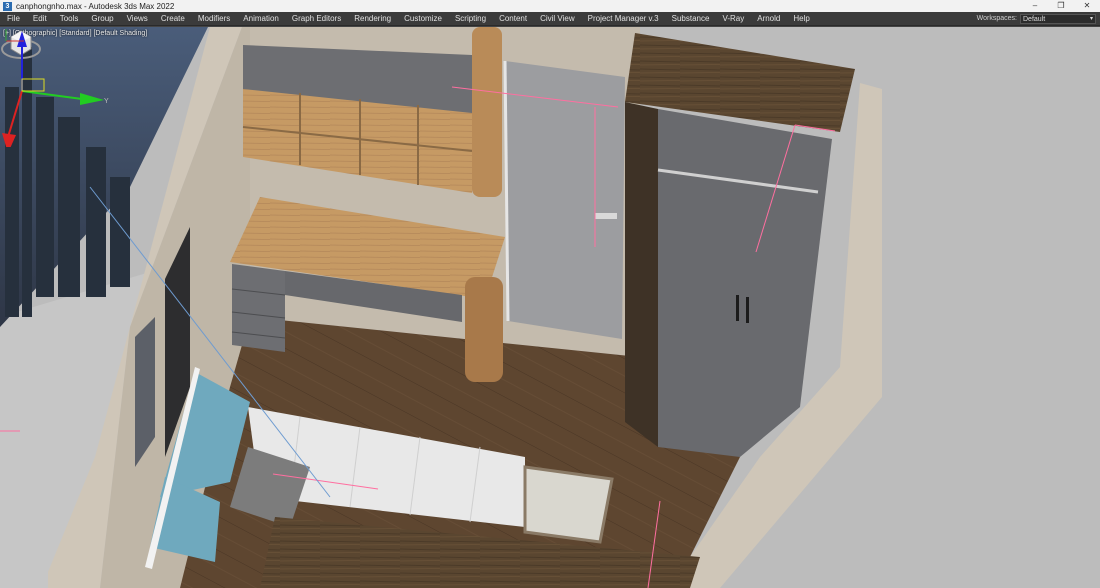 Image resolution: width=1100 pixels, height=588 pixels. Describe the element at coordinates (568, 504) in the screenshot. I see `bedside-rug` at that location.